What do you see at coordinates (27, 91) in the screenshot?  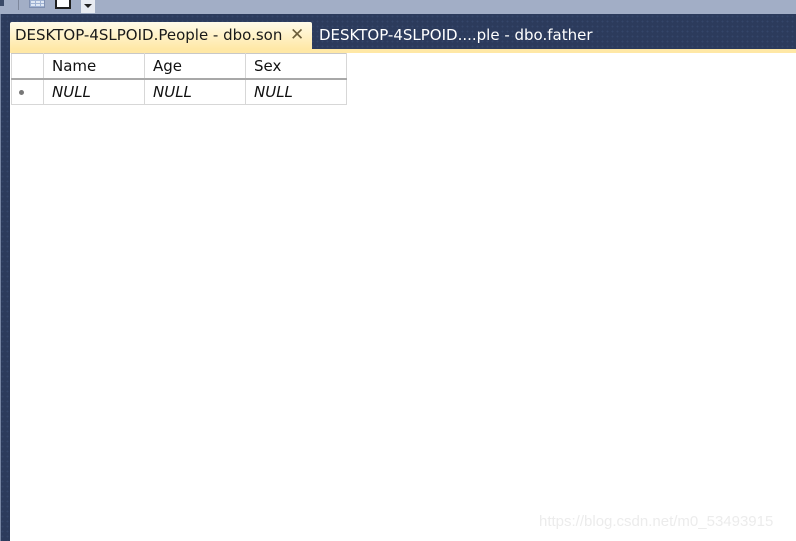 I see `row-selector` at bounding box center [27, 91].